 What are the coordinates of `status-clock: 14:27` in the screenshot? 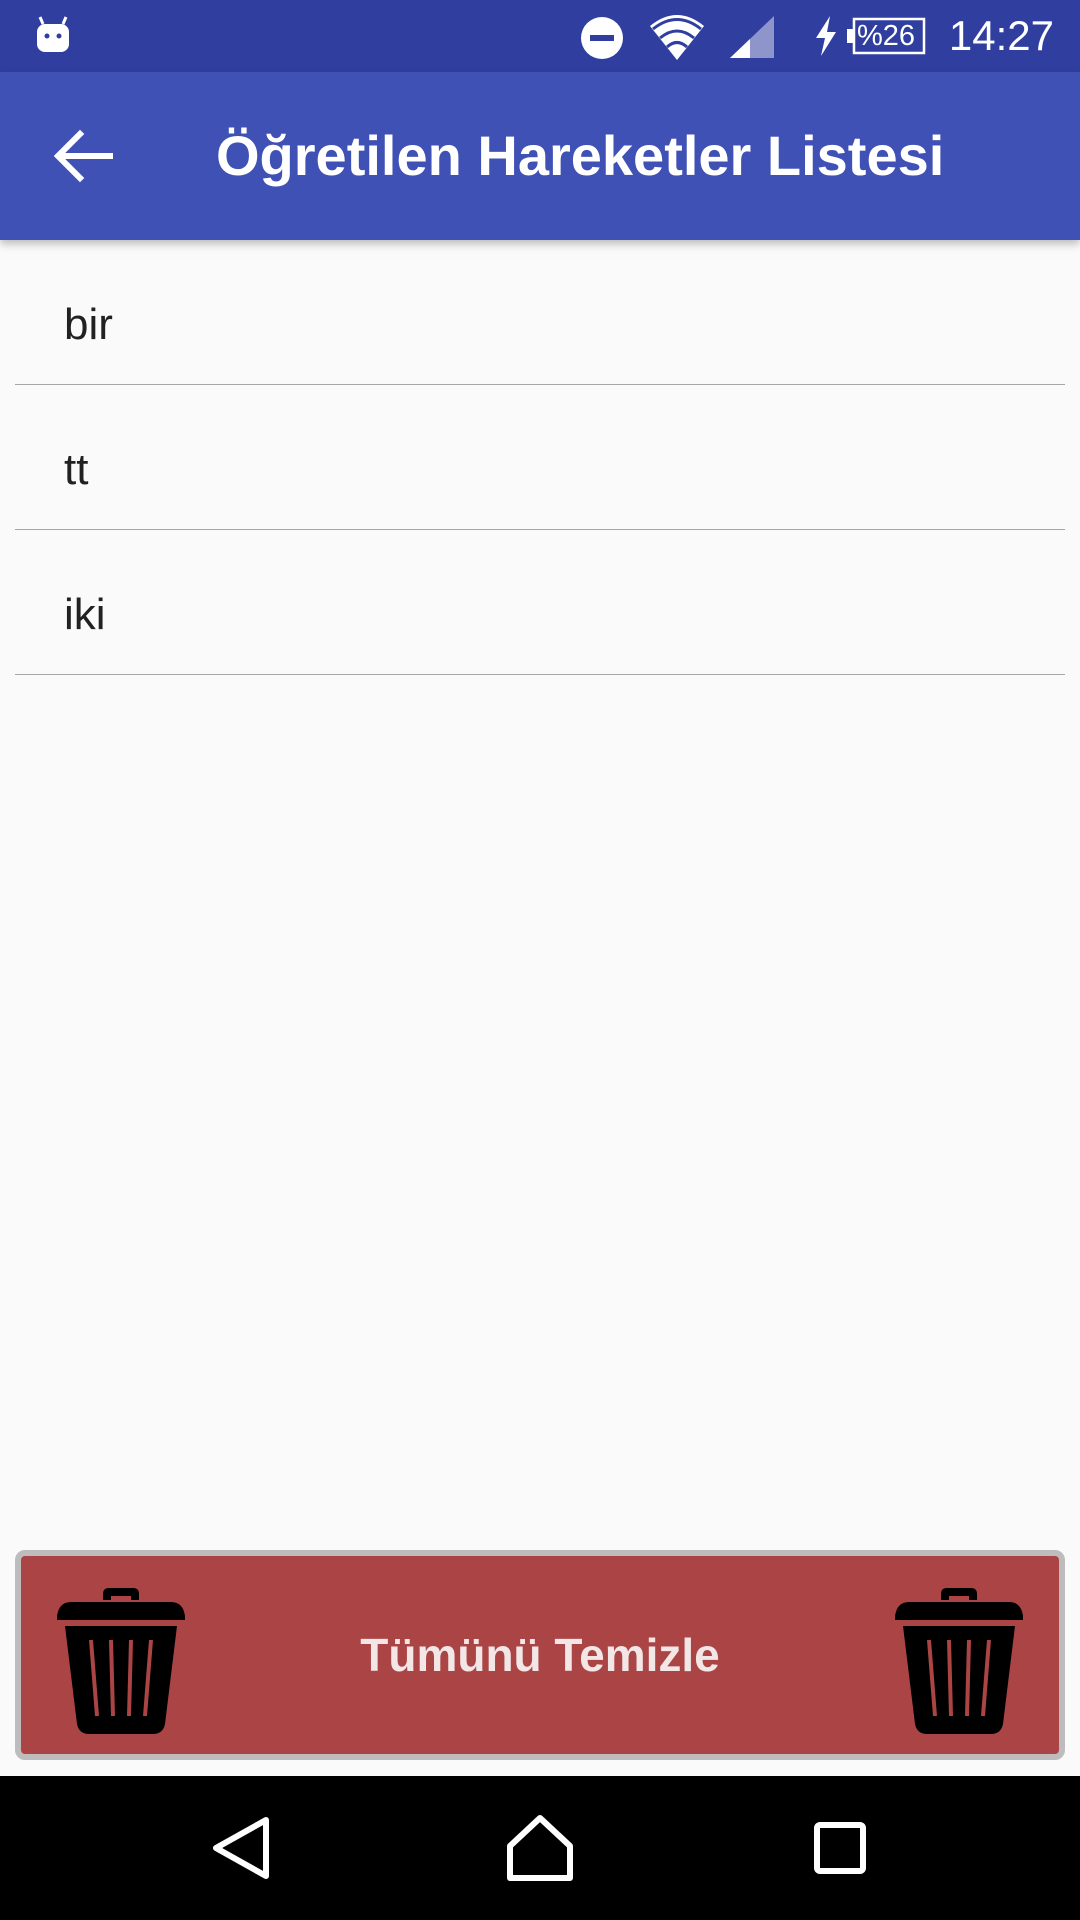 It's located at (1001, 35).